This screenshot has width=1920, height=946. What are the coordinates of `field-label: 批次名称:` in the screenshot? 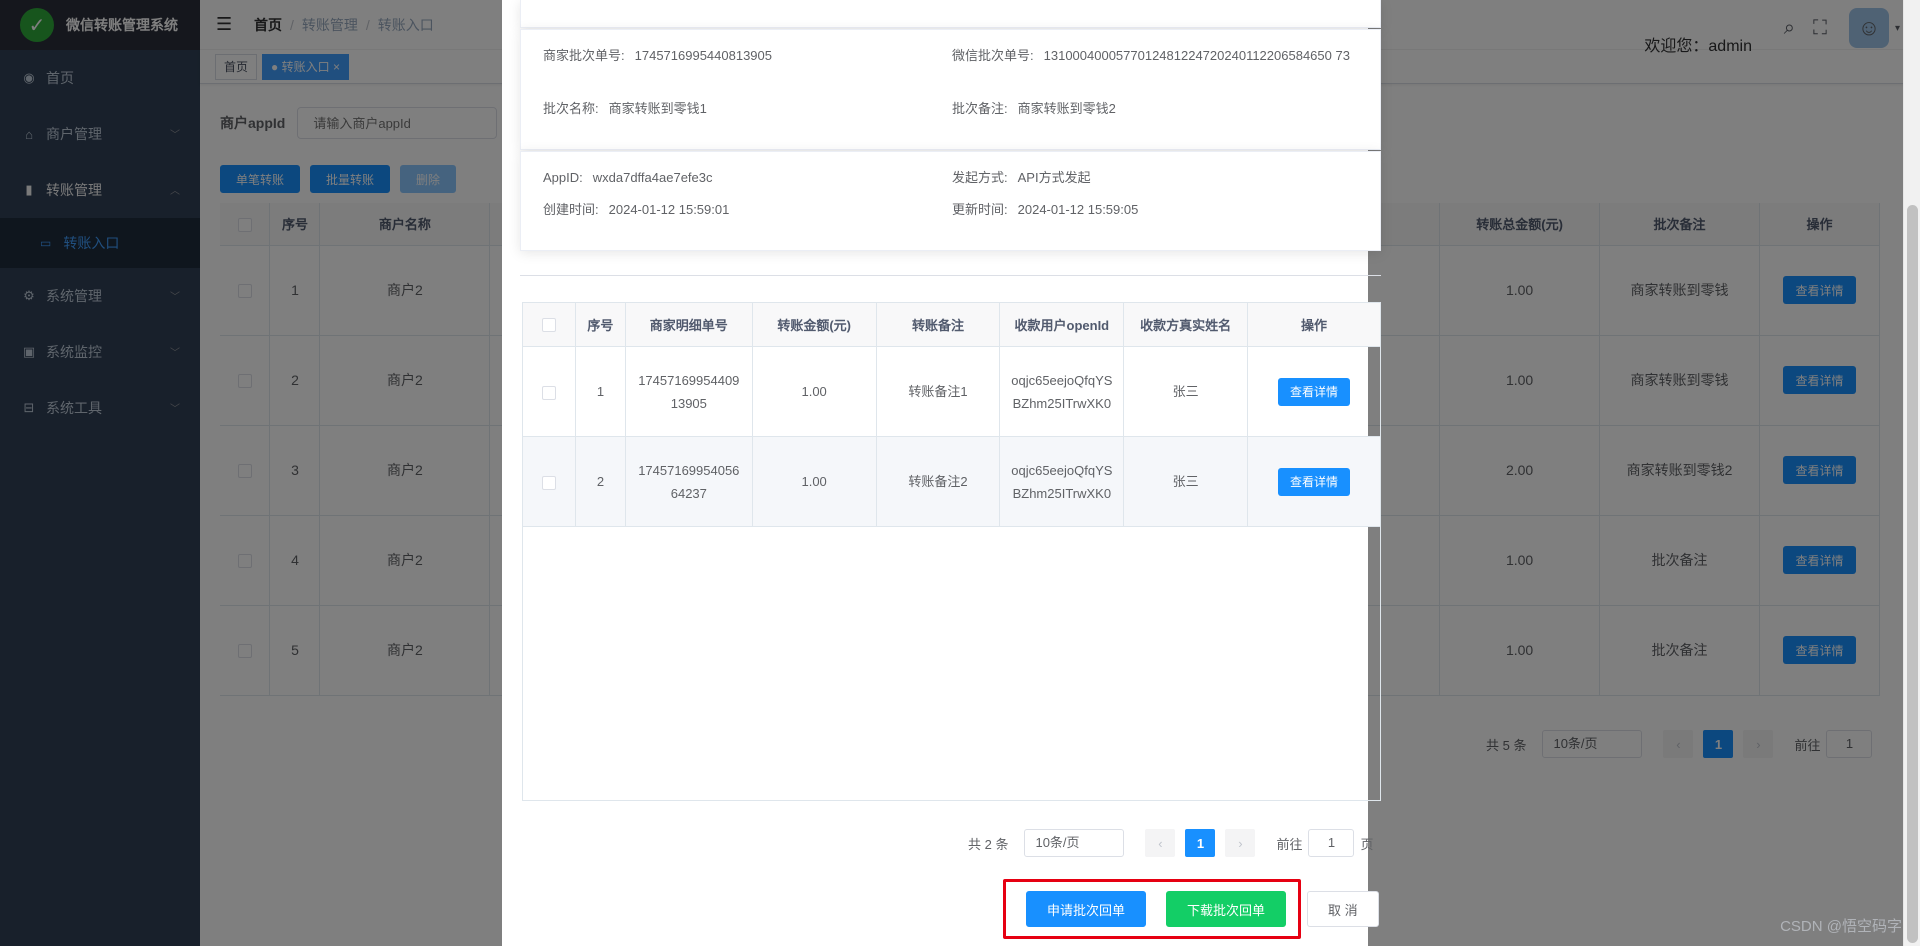 It's located at (571, 108).